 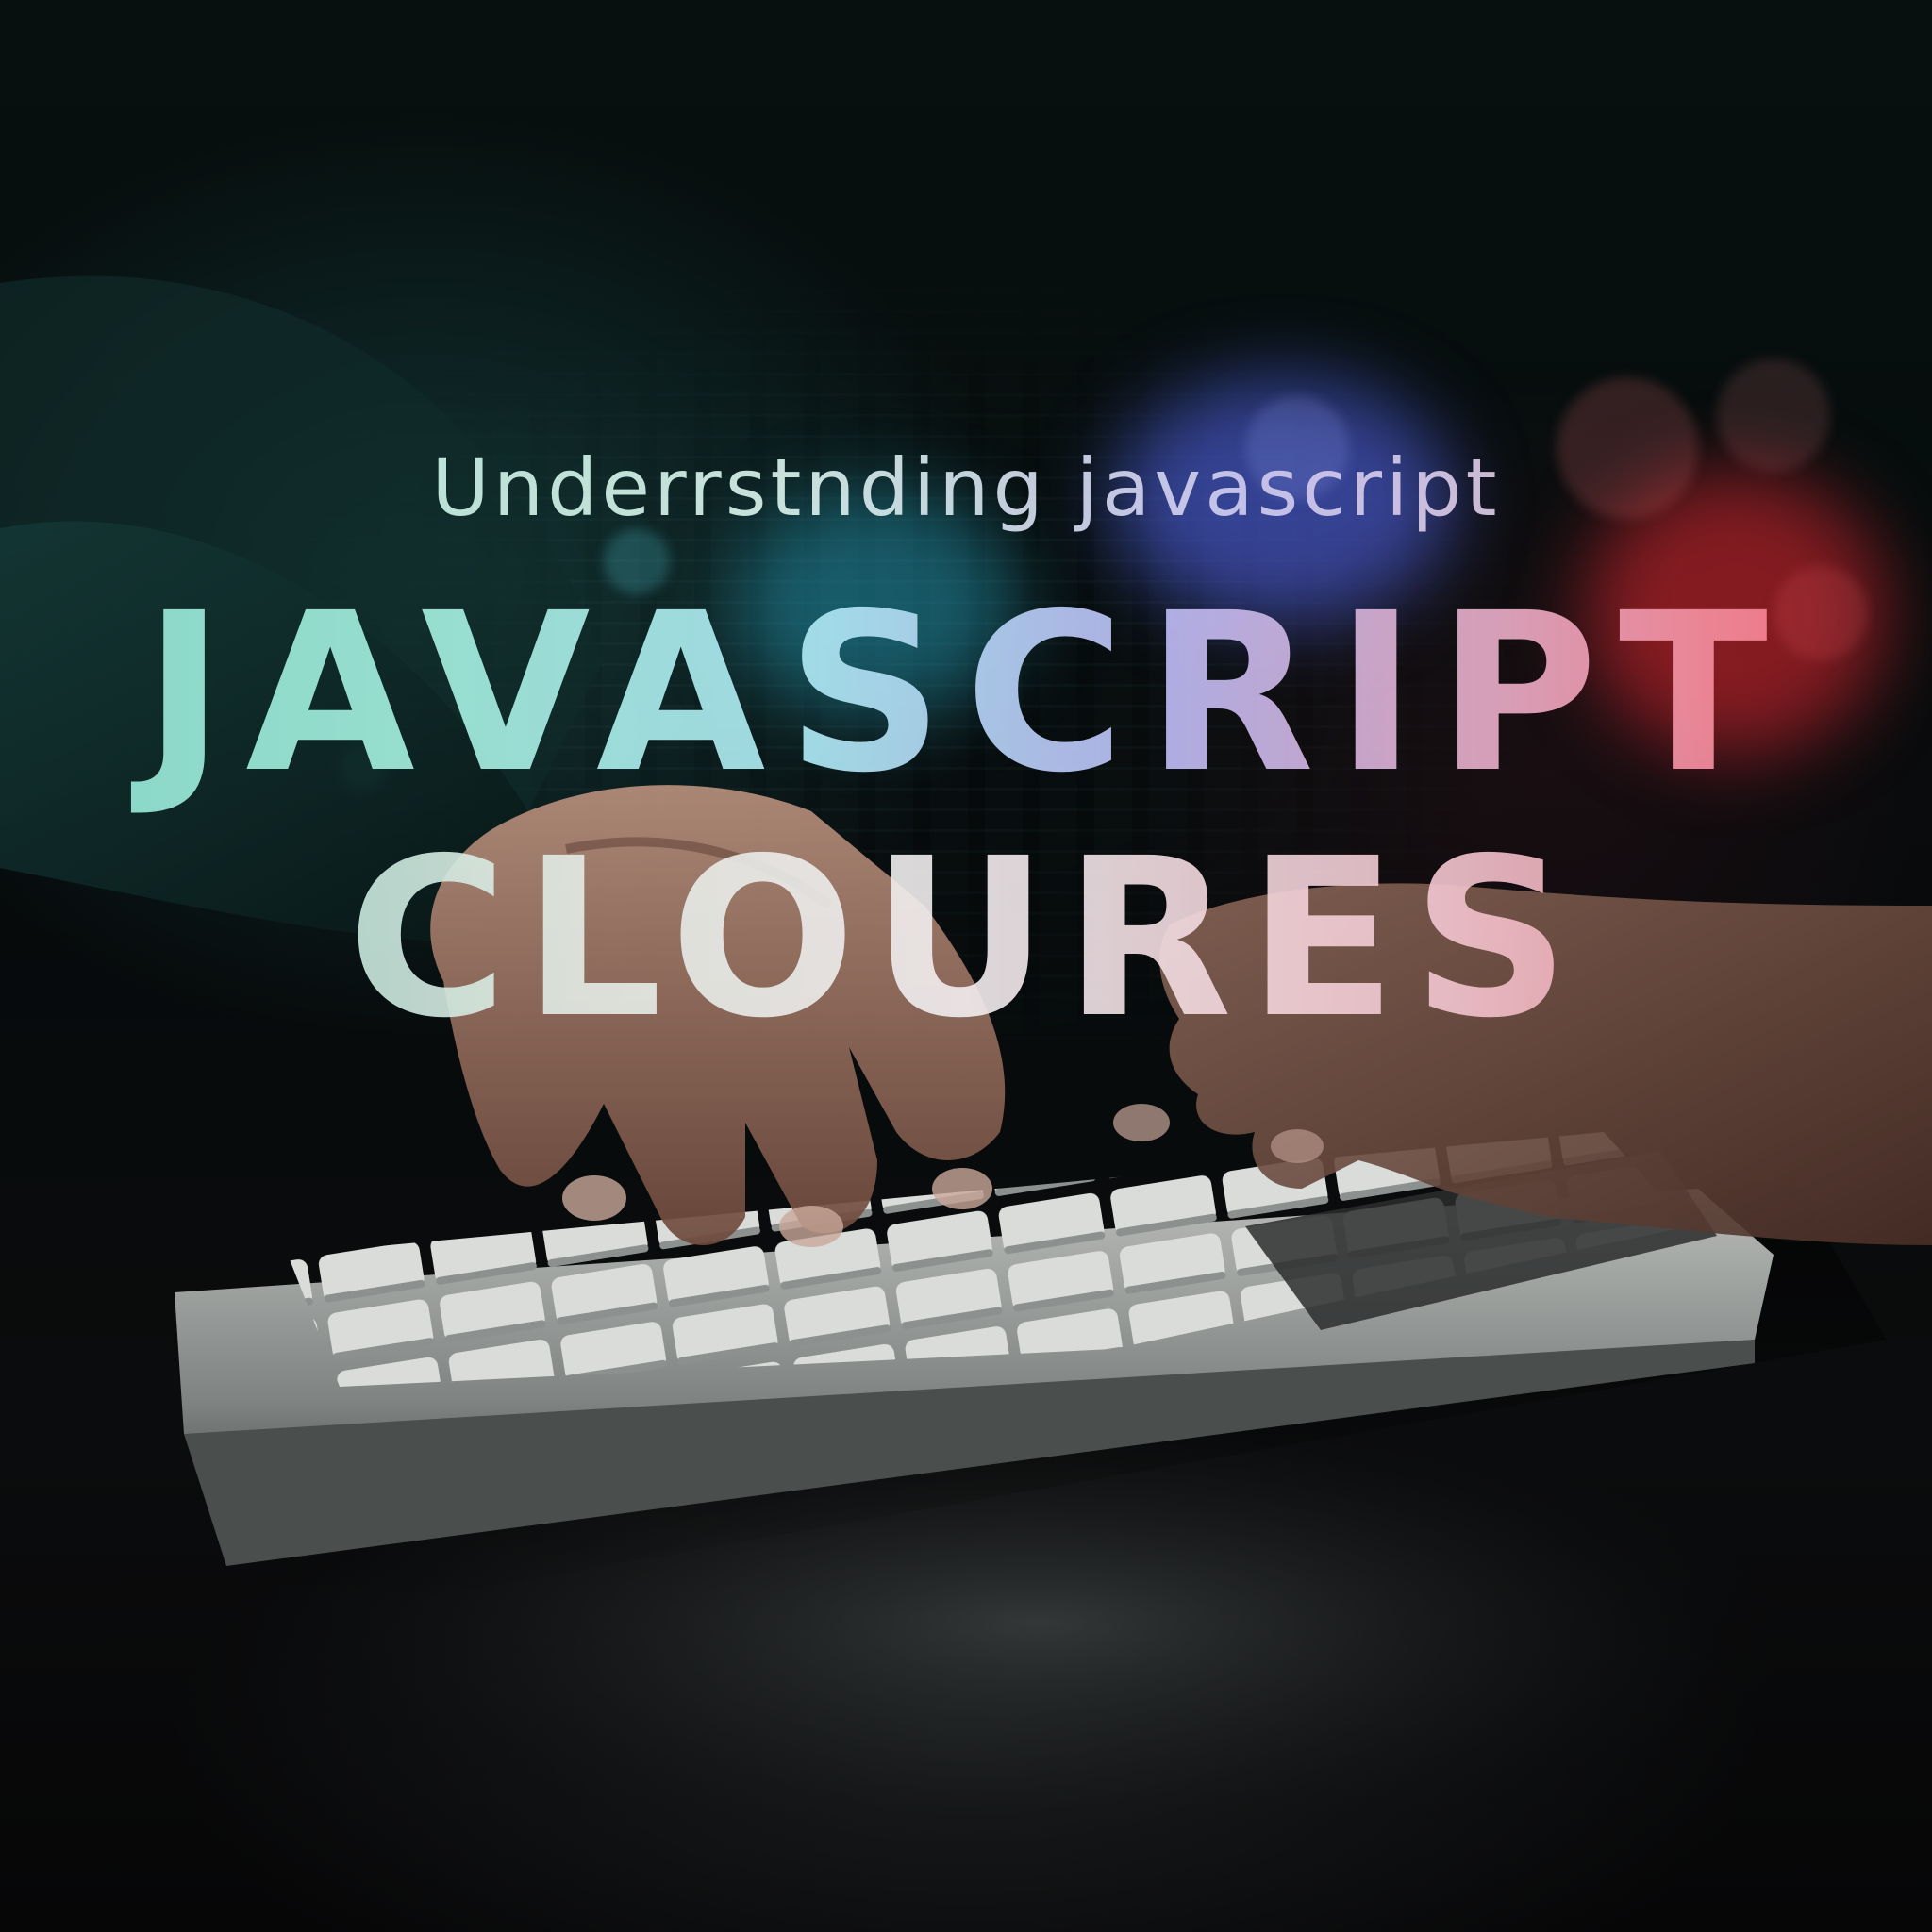 What do you see at coordinates (966, 693) in the screenshot?
I see `title-line-1: JAVASCRIPT` at bounding box center [966, 693].